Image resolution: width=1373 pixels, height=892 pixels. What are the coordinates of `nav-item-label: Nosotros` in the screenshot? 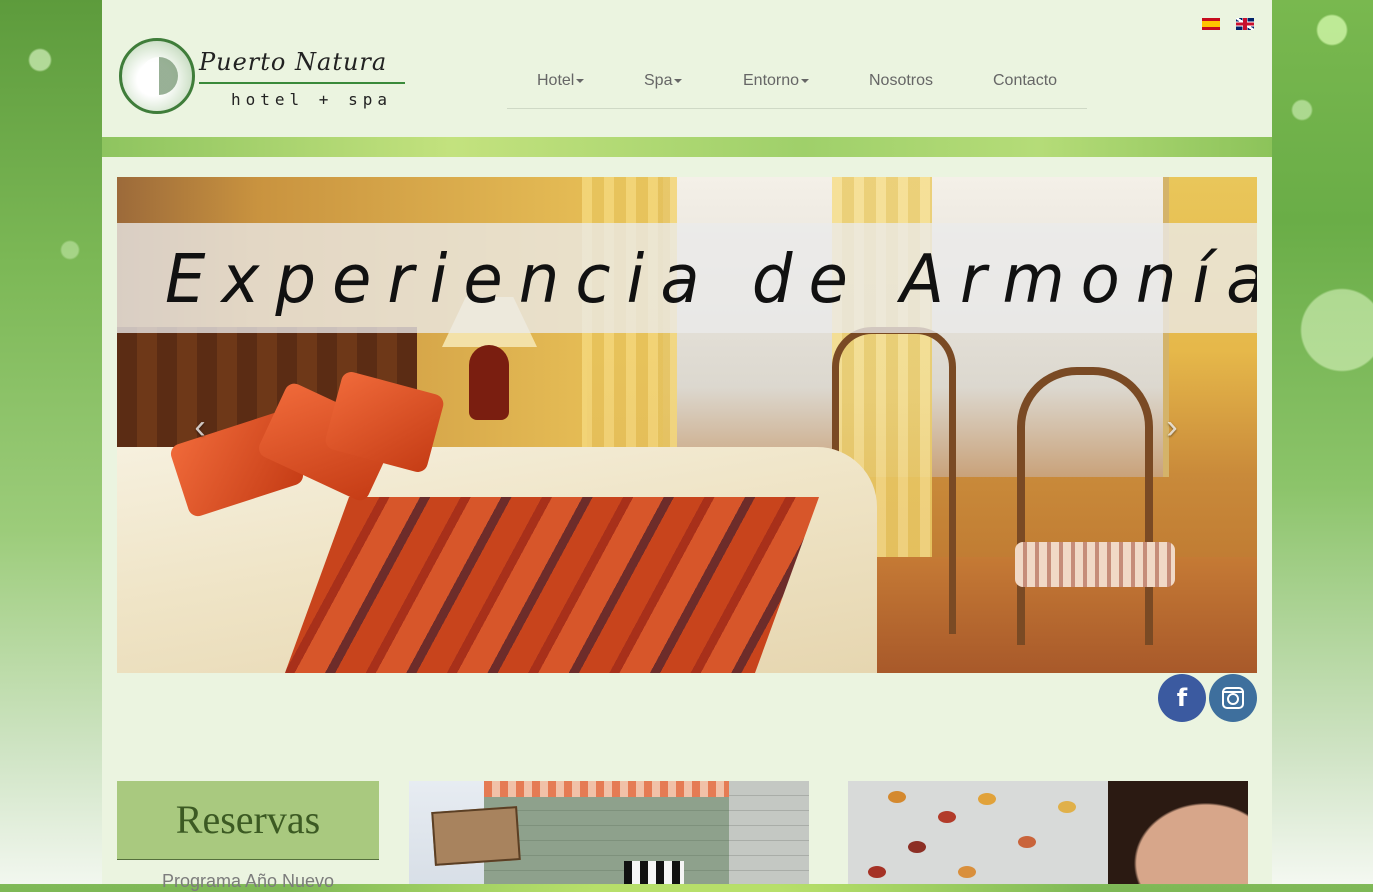 It's located at (901, 80).